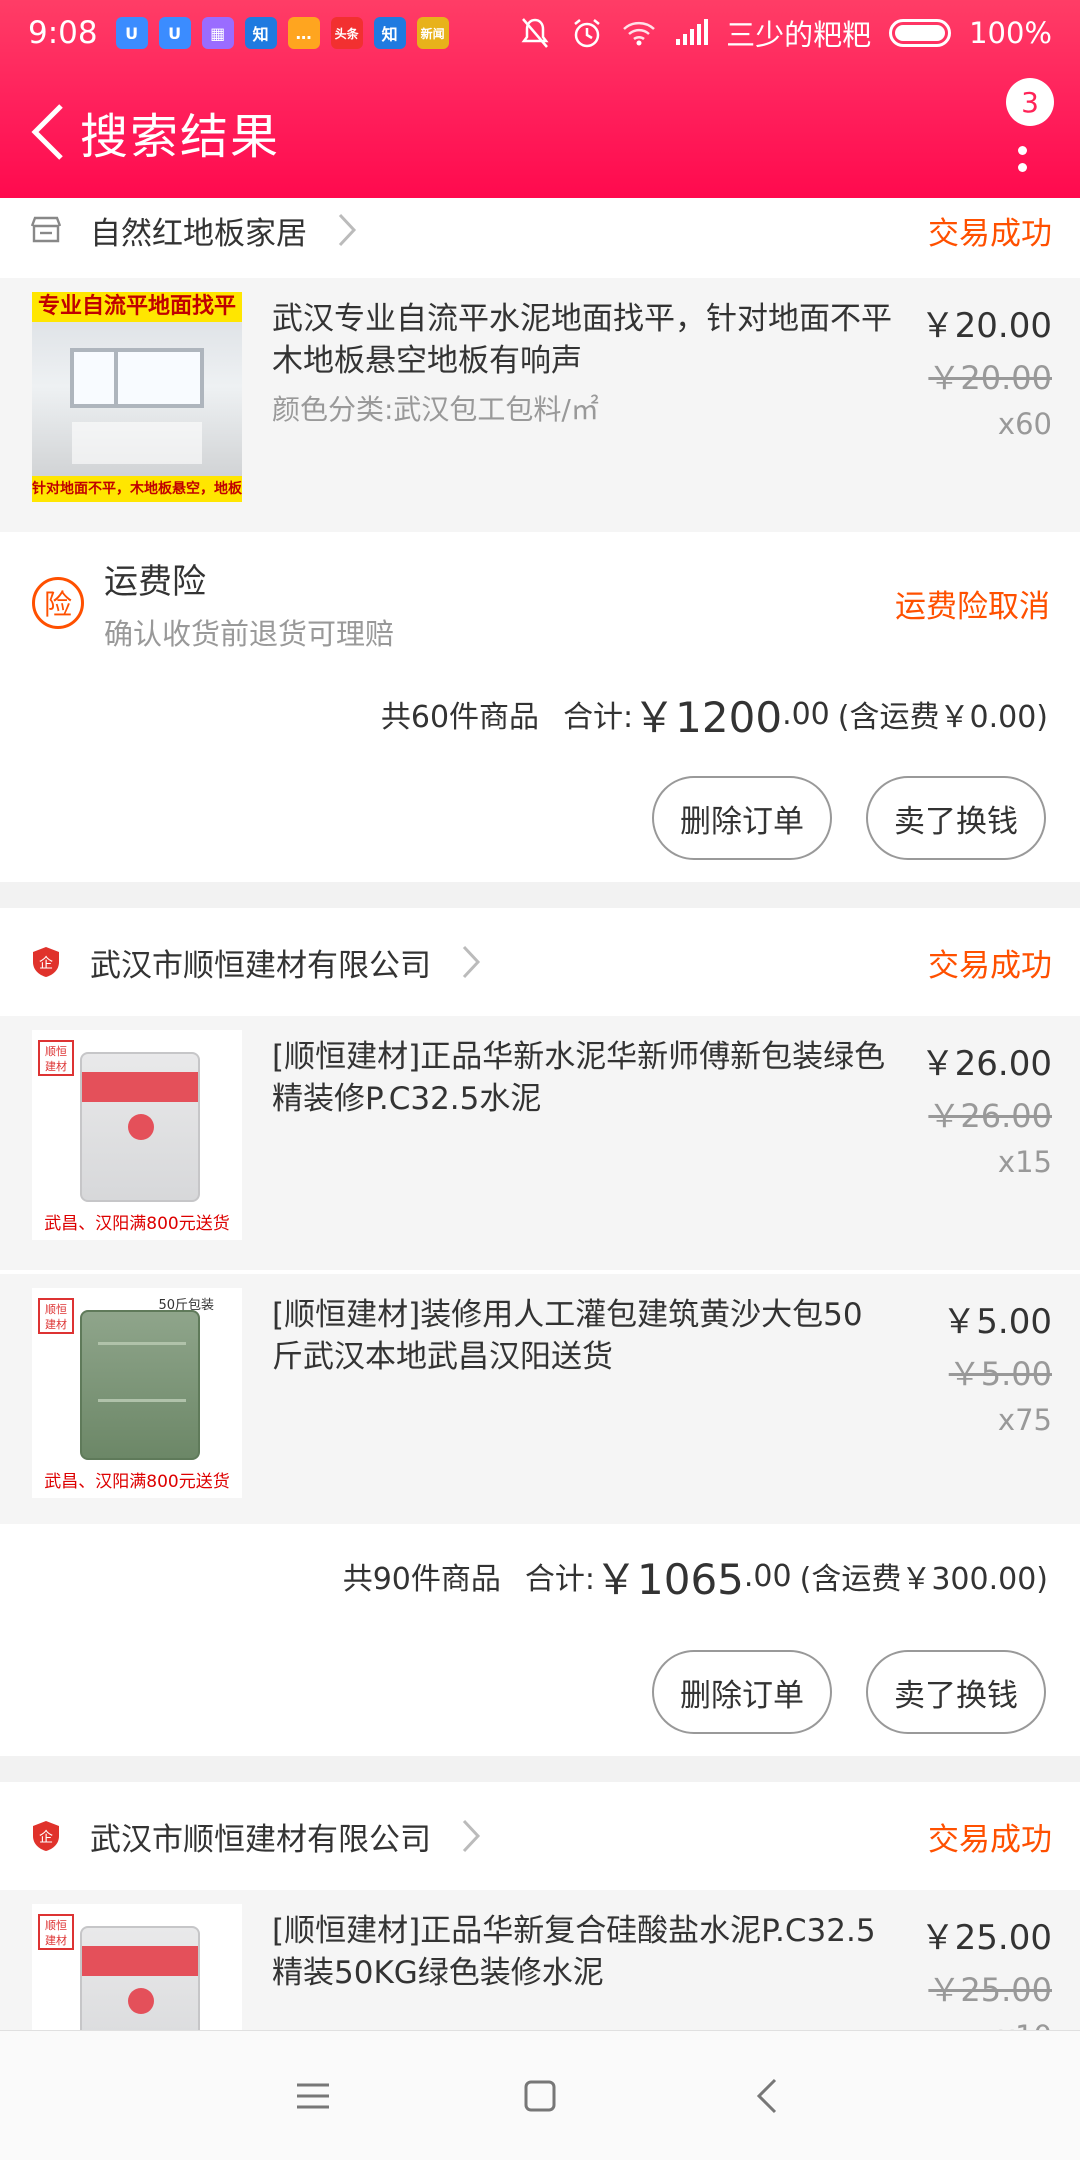  What do you see at coordinates (137, 1393) in the screenshot?
I see `product-image: 顺恒建材 50斤包装 武昌、汉阳满800元送货` at bounding box center [137, 1393].